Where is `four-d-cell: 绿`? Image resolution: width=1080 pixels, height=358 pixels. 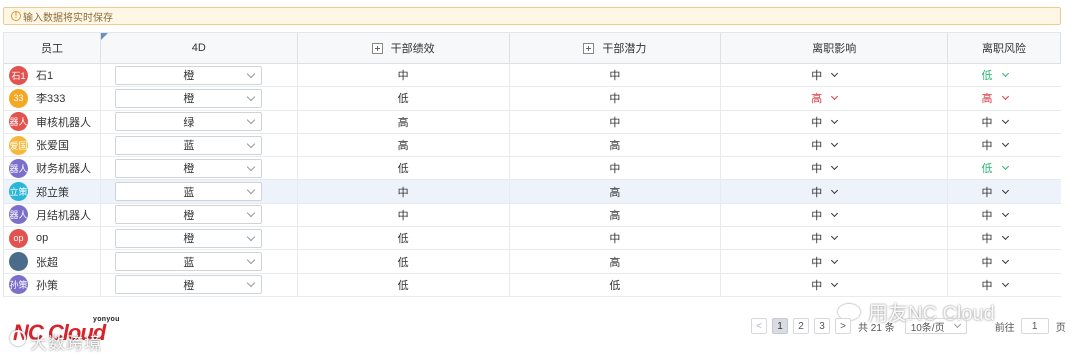 four-d-cell: 绿 is located at coordinates (199, 121).